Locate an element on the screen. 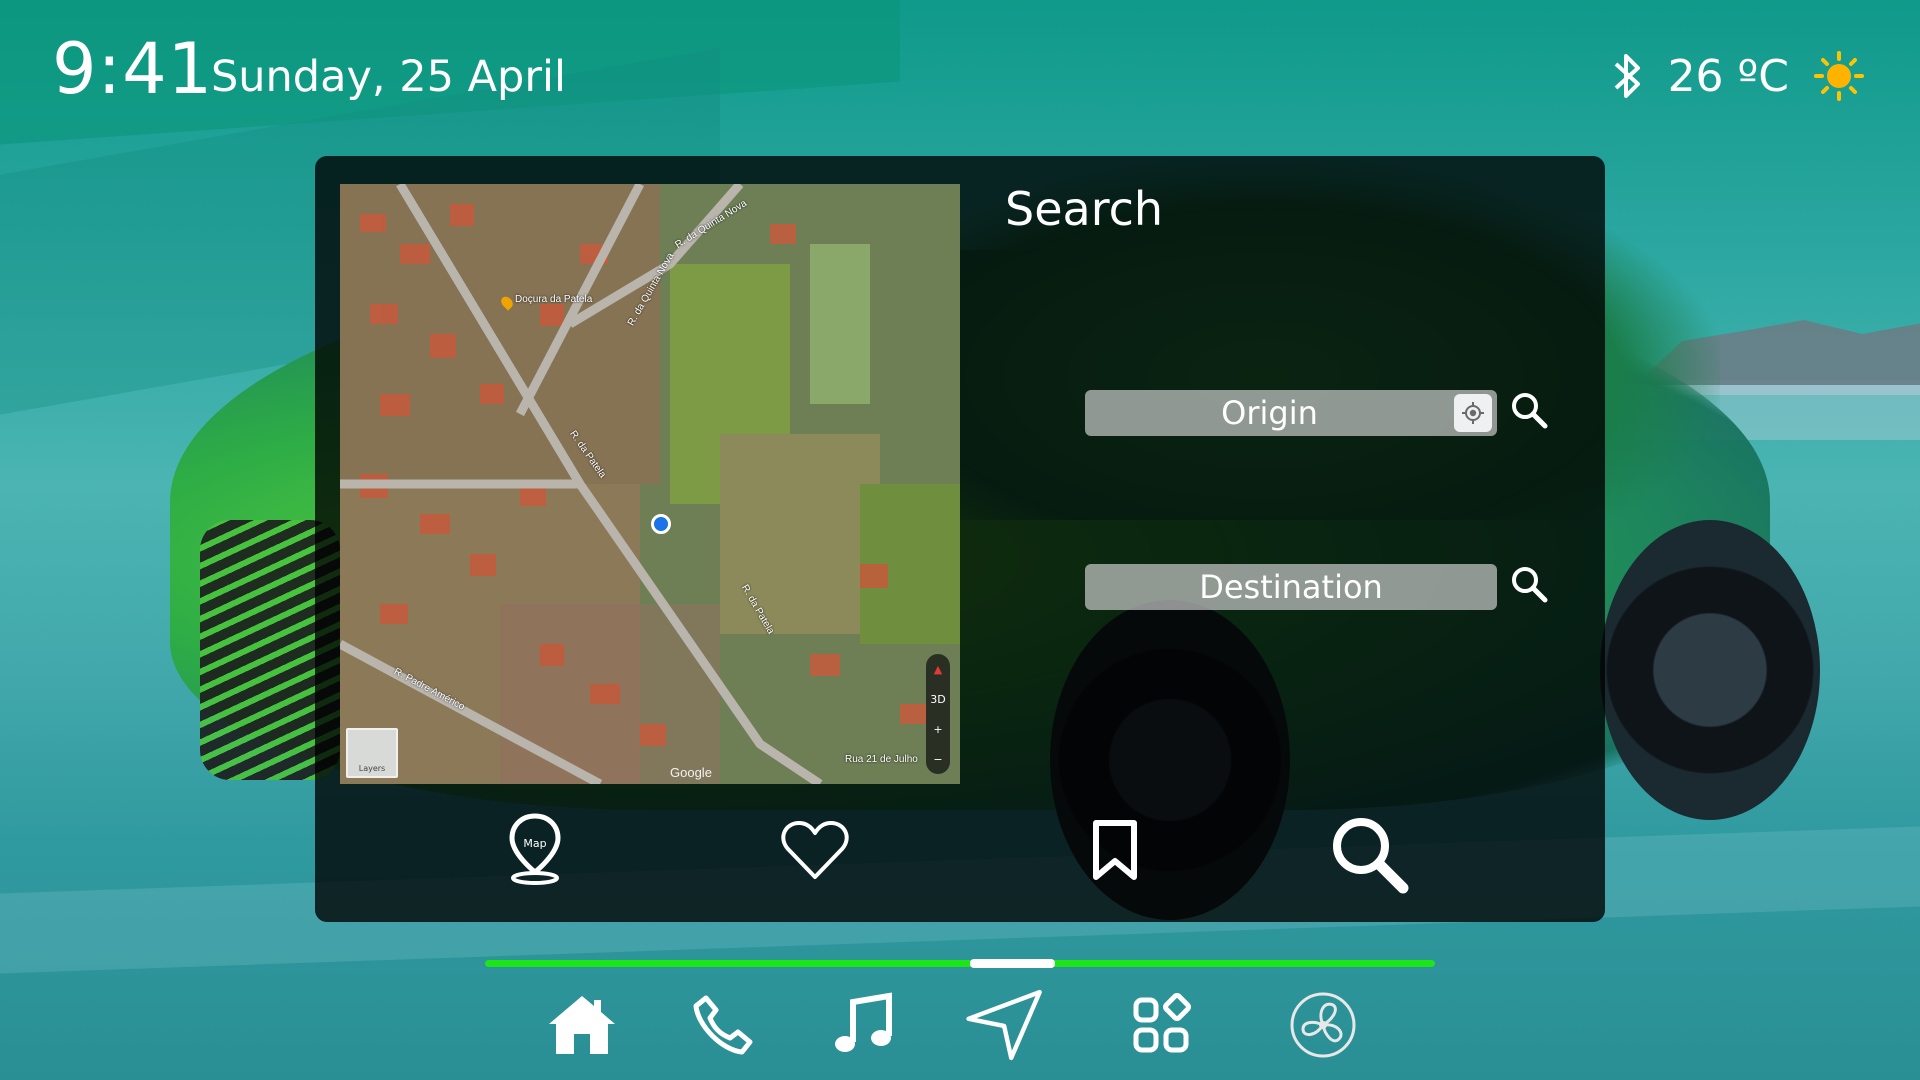 This screenshot has height=1080, width=1920. music-icon is located at coordinates (863, 1022).